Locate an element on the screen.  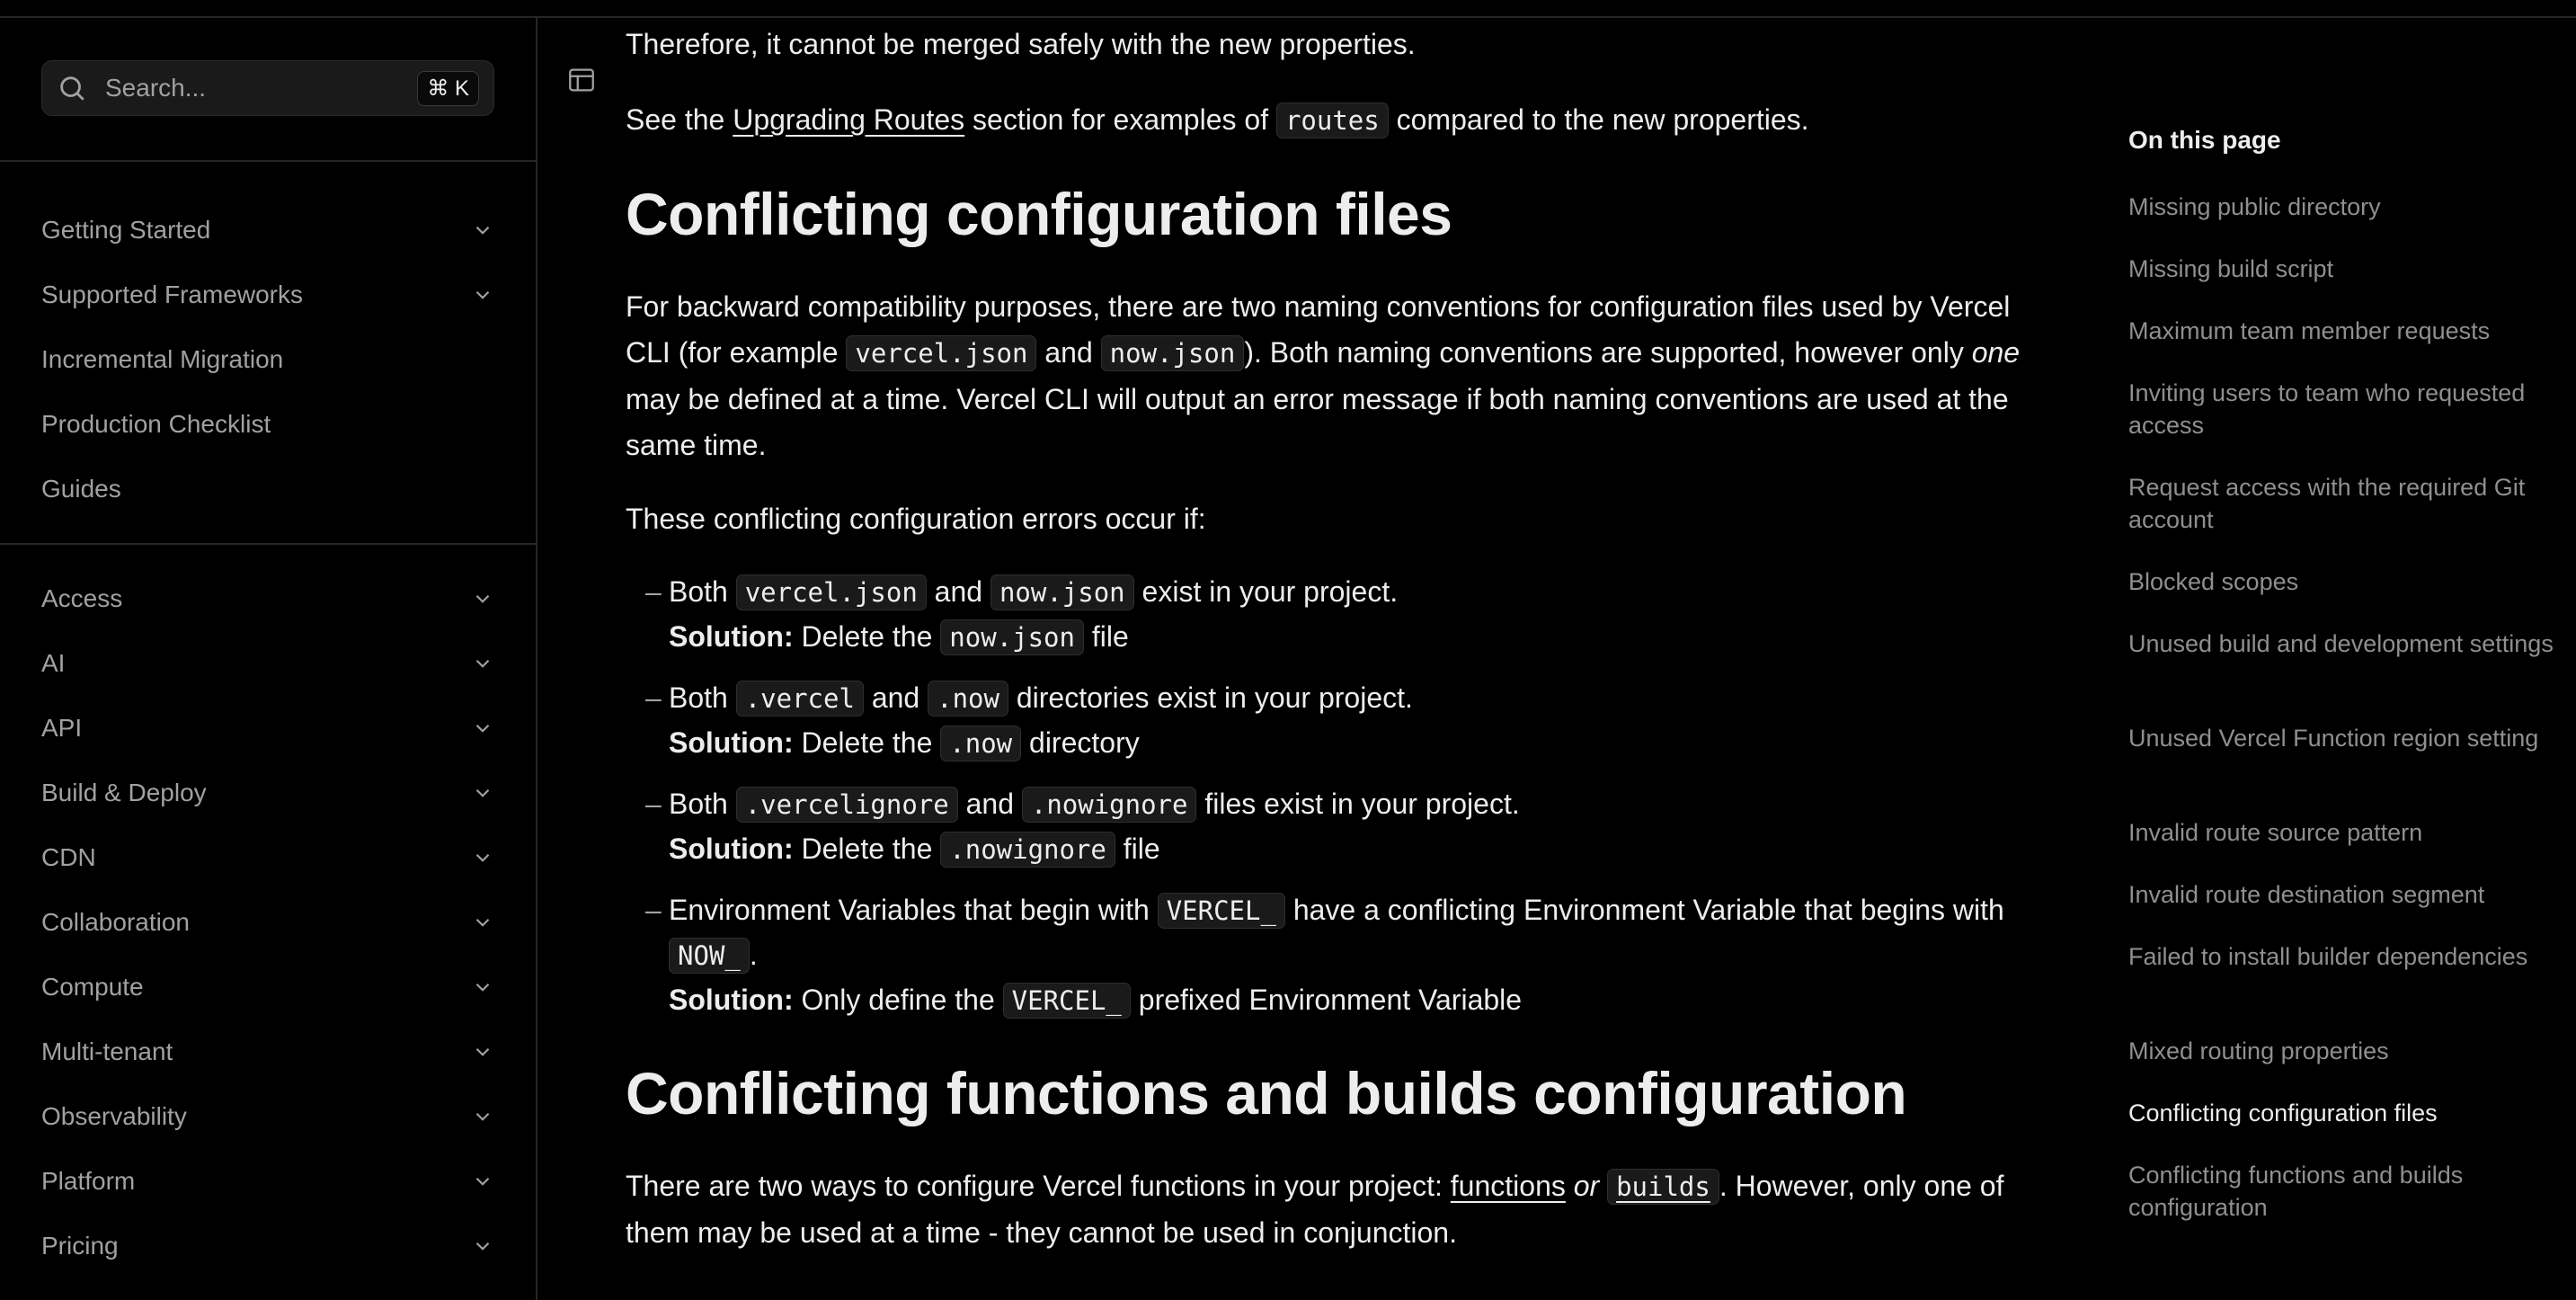
toc-item: Unused Vercel Function region setting is located at coordinates (2348, 738).